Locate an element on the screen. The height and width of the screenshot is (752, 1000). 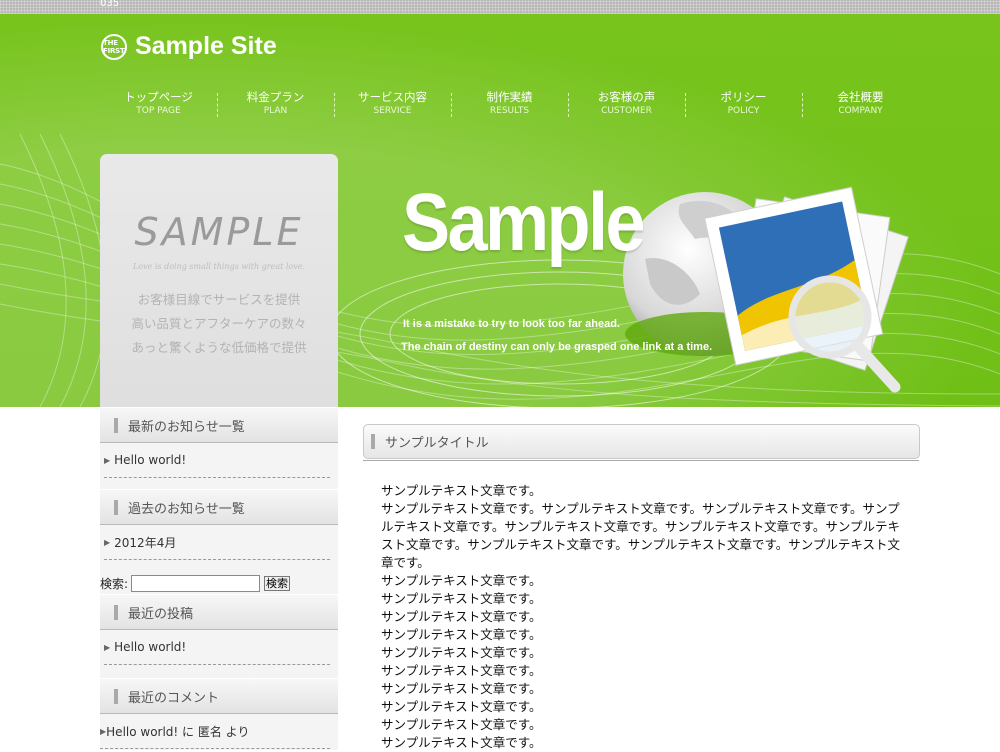
nav-item-company: 会社概要 COMPANY is located at coordinates (860, 103).